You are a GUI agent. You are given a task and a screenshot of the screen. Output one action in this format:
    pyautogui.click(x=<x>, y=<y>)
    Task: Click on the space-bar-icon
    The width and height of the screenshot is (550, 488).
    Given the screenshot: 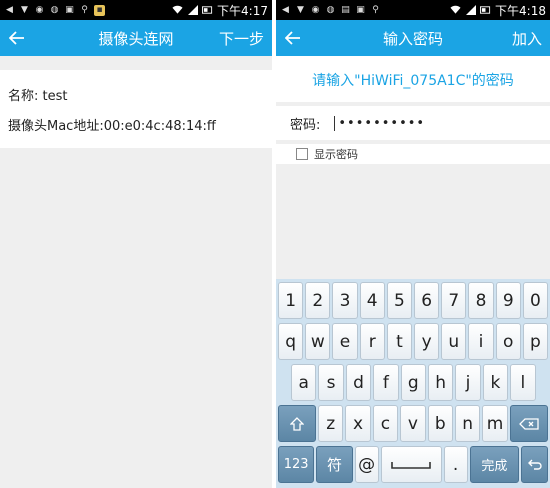 What is the action you would take?
    pyautogui.click(x=411, y=465)
    